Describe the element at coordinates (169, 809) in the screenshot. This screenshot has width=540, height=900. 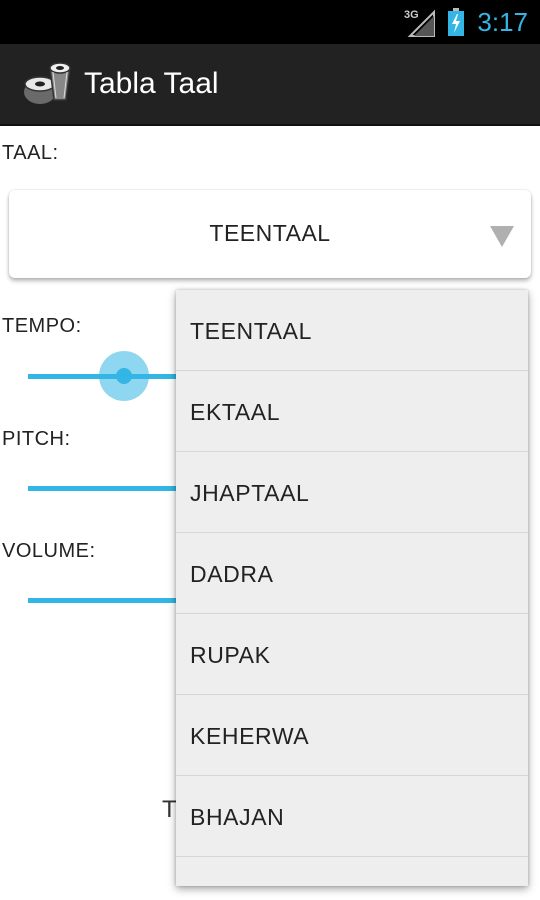
I see `partial-button-text: T` at that location.